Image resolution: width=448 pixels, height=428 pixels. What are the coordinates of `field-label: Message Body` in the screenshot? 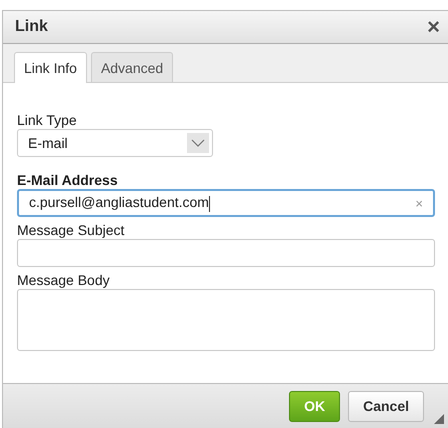 It's located at (64, 280).